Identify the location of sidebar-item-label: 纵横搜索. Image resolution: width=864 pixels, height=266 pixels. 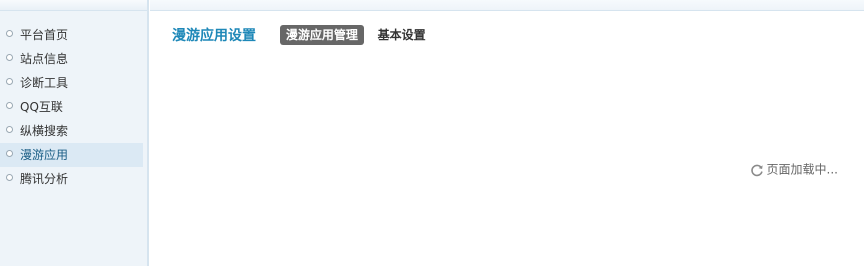
(44, 131).